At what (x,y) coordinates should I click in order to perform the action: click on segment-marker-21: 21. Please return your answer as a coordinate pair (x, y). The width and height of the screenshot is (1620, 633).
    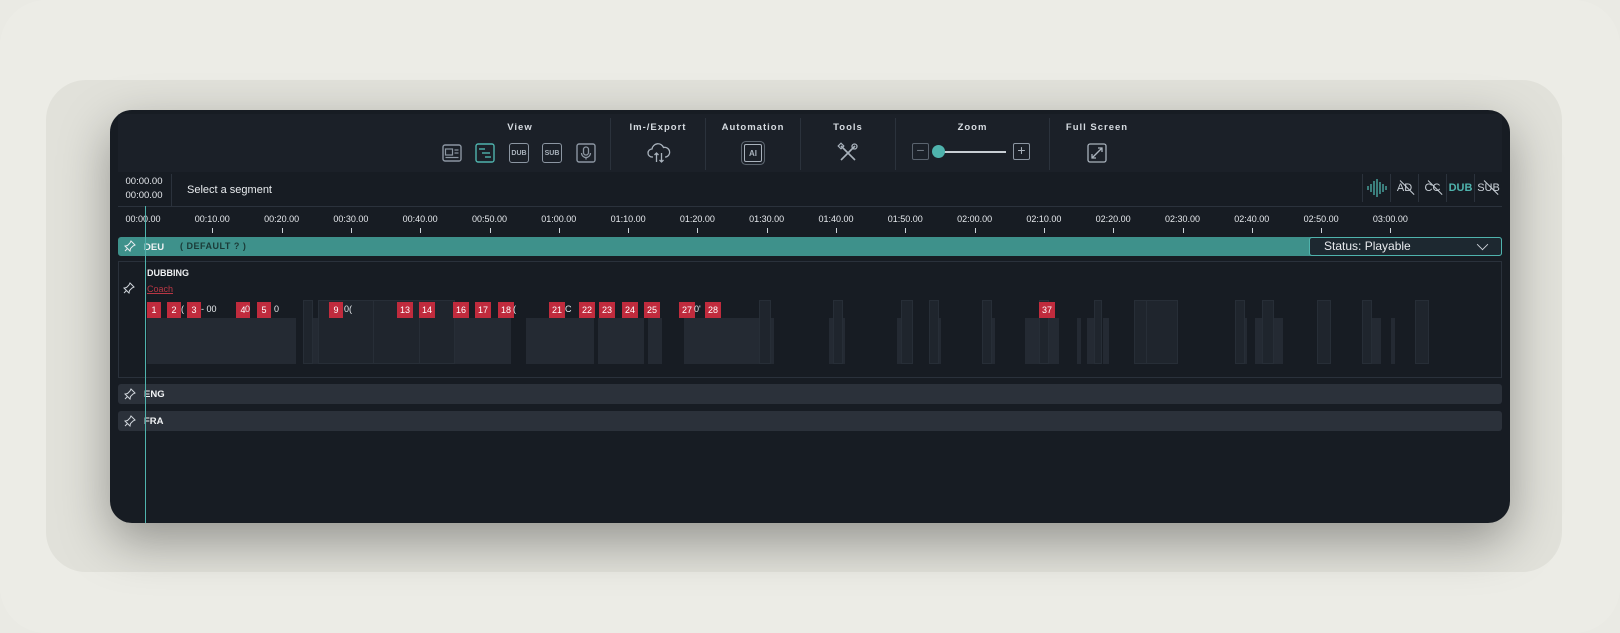
    Looking at the image, I should click on (557, 310).